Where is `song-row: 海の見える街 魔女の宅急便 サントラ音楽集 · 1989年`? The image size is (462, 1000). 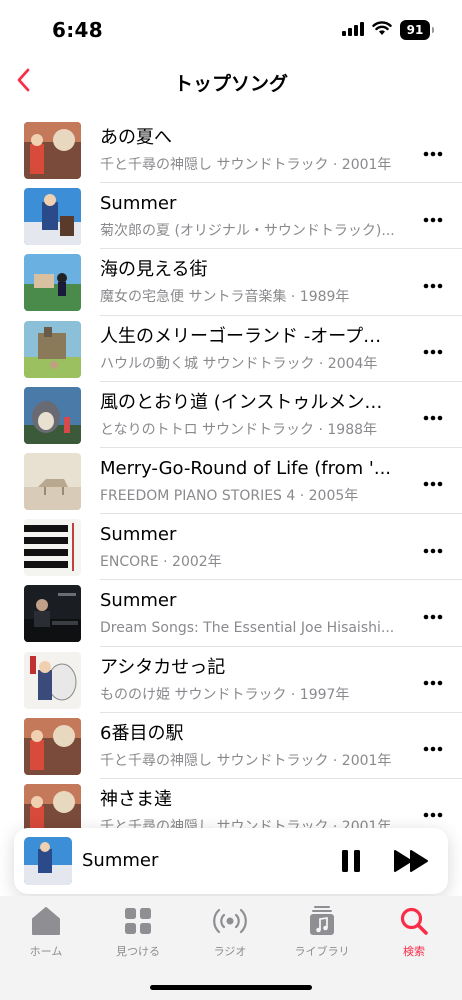
song-row: 海の見える街 魔女の宅急便 サントラ音楽集 · 1989年 is located at coordinates (231, 282).